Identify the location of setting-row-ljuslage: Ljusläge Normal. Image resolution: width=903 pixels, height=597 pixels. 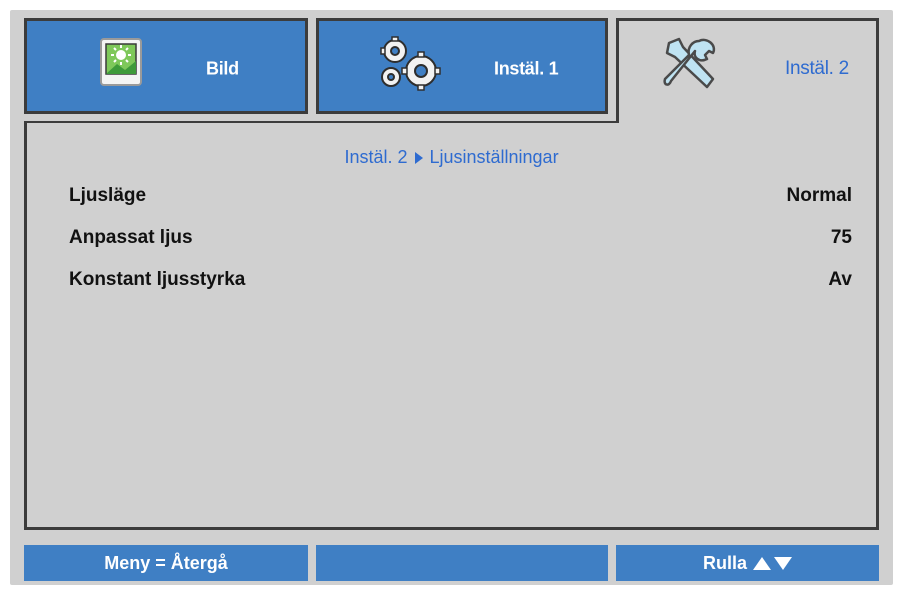
(460, 196).